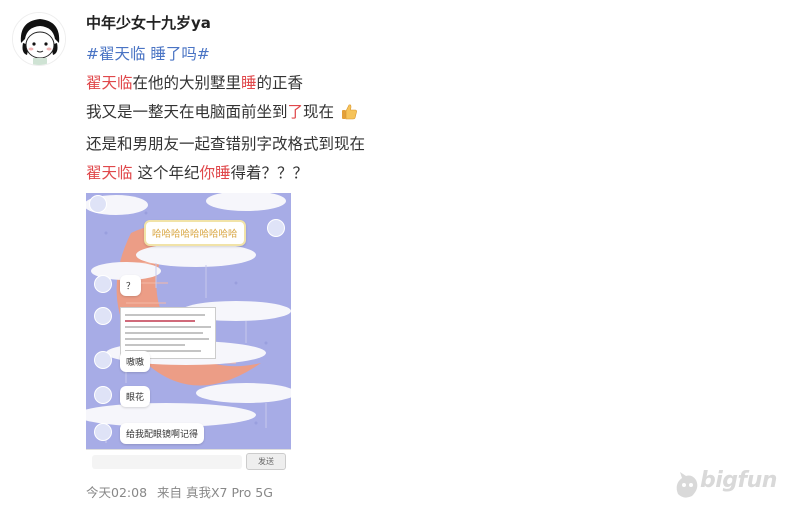 This screenshot has height=513, width=800. I want to click on chat-bubble: ？, so click(131, 285).